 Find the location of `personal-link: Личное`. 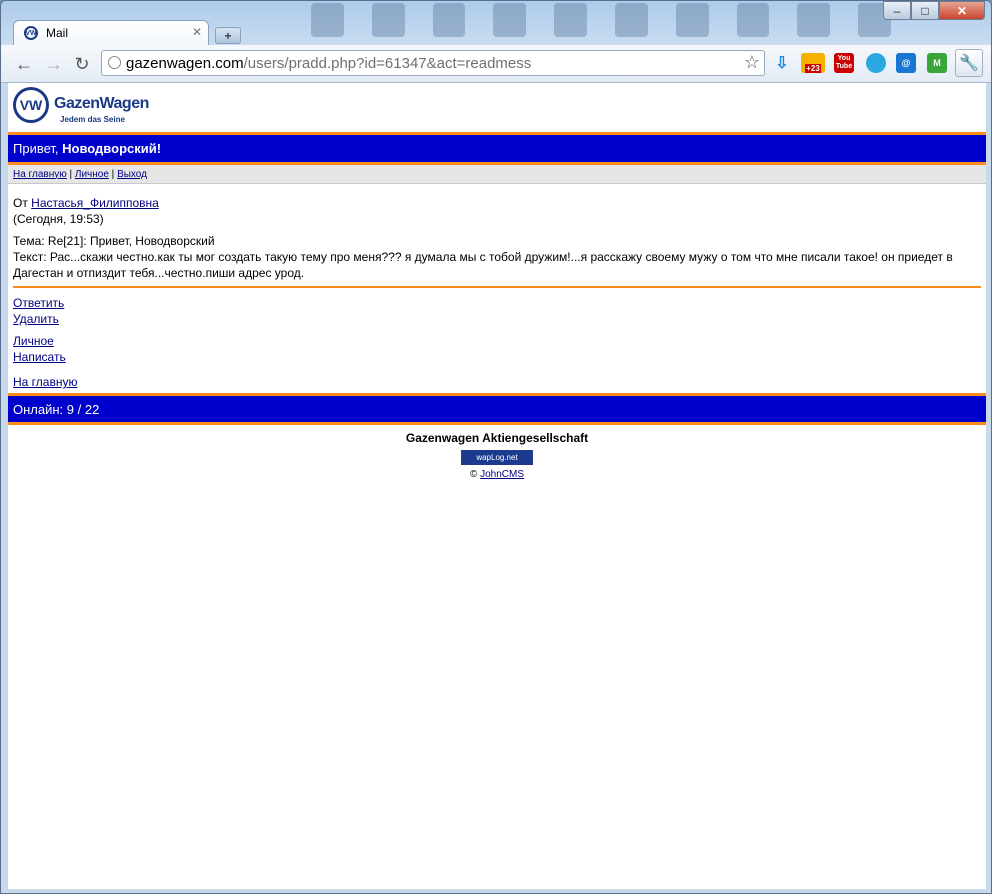

personal-link: Личное is located at coordinates (33, 341).